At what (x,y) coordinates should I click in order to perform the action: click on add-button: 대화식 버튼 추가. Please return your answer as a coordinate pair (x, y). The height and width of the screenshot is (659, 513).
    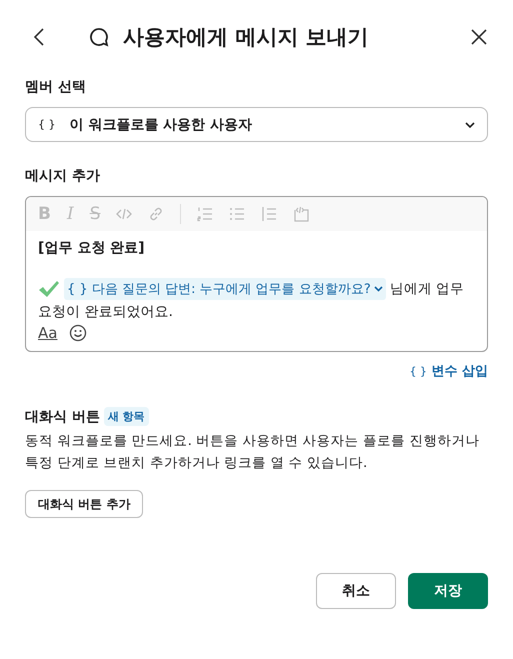
    Looking at the image, I should click on (84, 504).